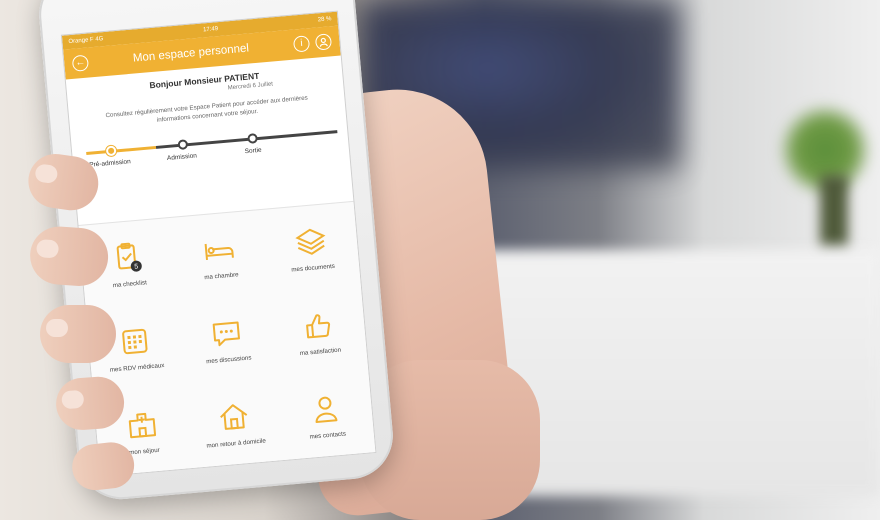 The image size is (880, 520). I want to click on menu-item-label: mon retour à domicile, so click(236, 443).